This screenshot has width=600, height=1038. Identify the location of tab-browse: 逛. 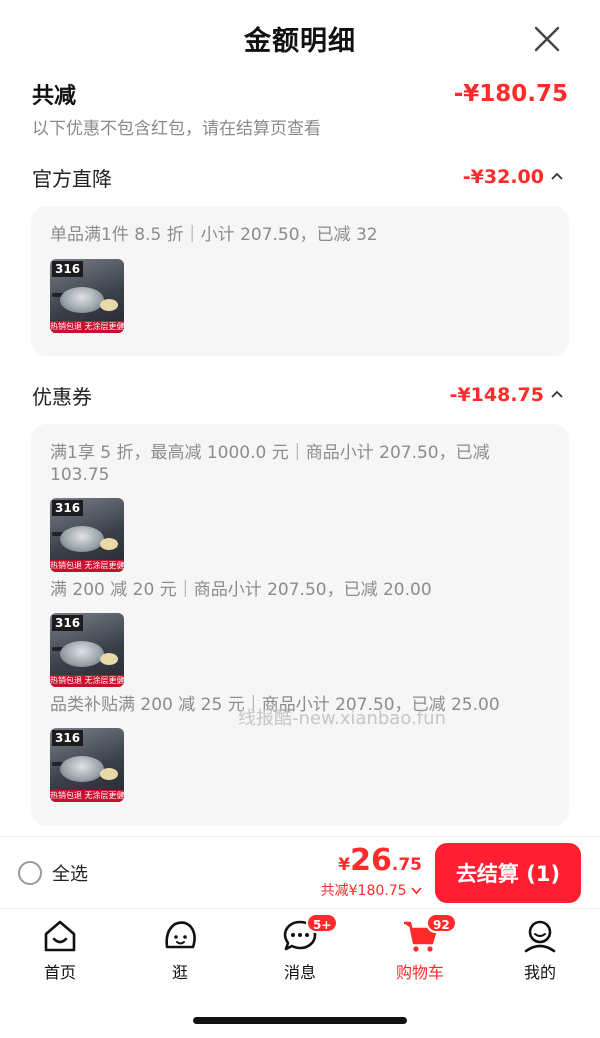
(180, 952).